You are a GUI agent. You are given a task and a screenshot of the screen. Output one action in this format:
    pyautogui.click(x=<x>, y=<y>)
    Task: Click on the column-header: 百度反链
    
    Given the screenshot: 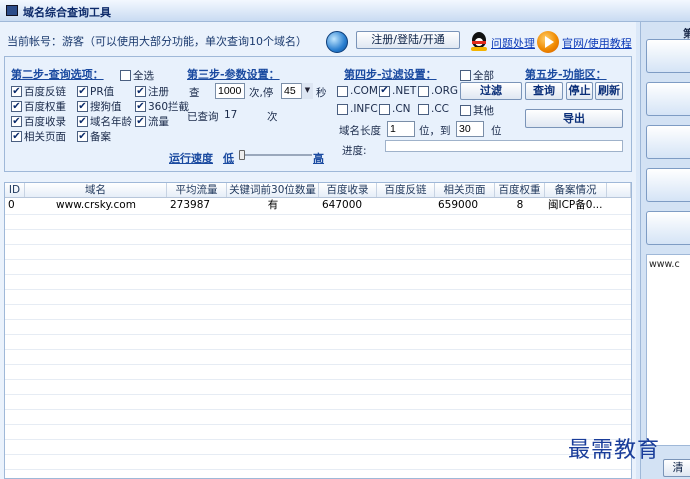 What is the action you would take?
    pyautogui.click(x=406, y=190)
    